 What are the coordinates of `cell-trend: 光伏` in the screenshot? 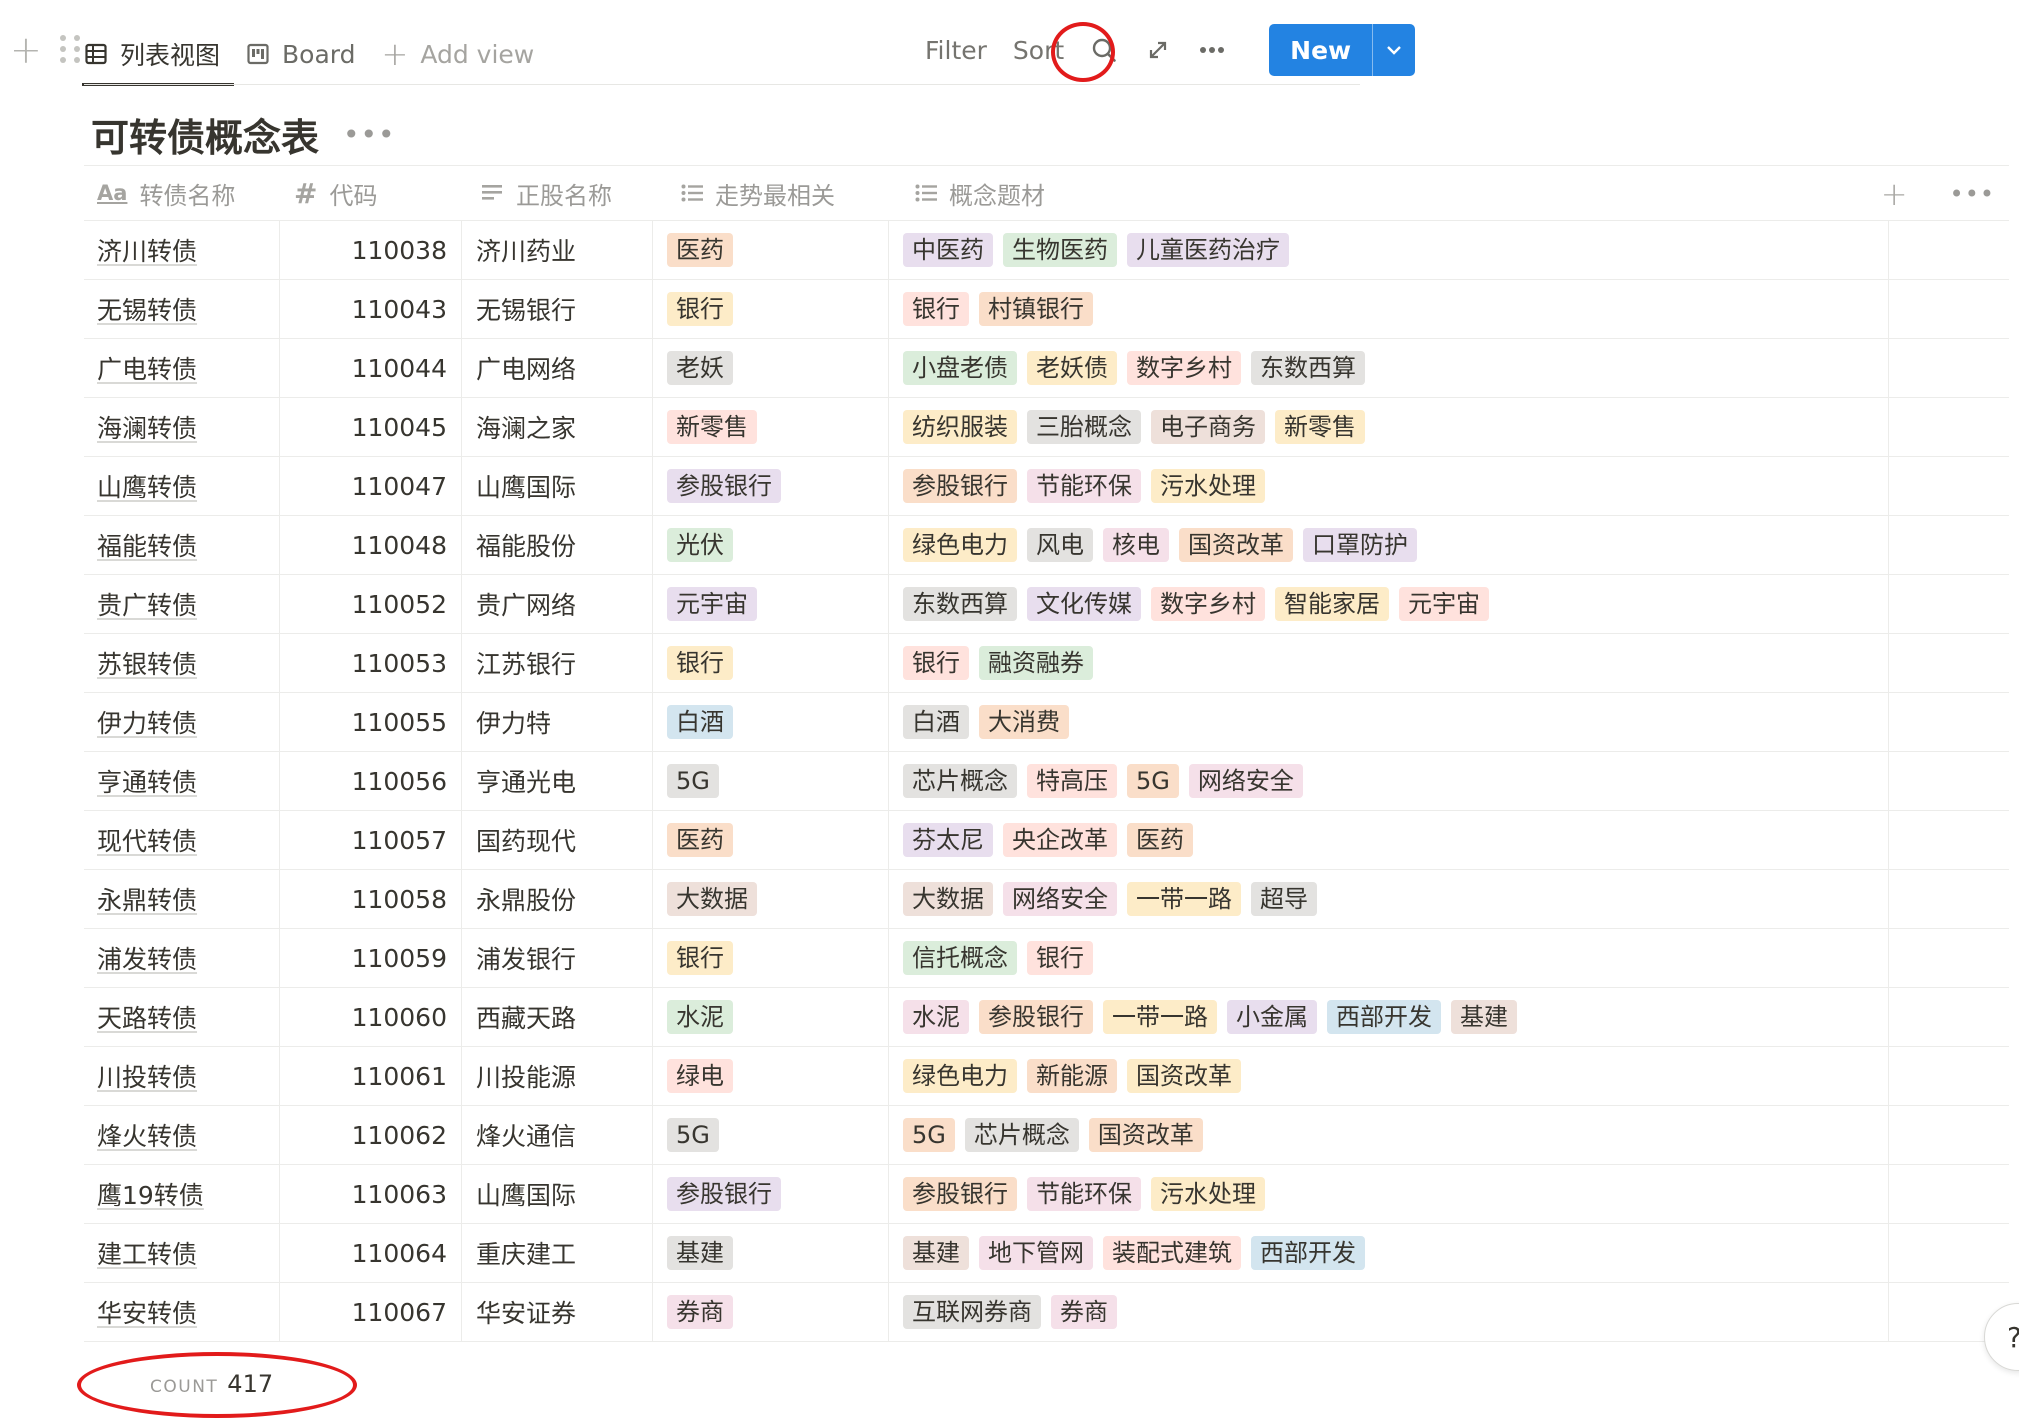 It's located at (771, 545).